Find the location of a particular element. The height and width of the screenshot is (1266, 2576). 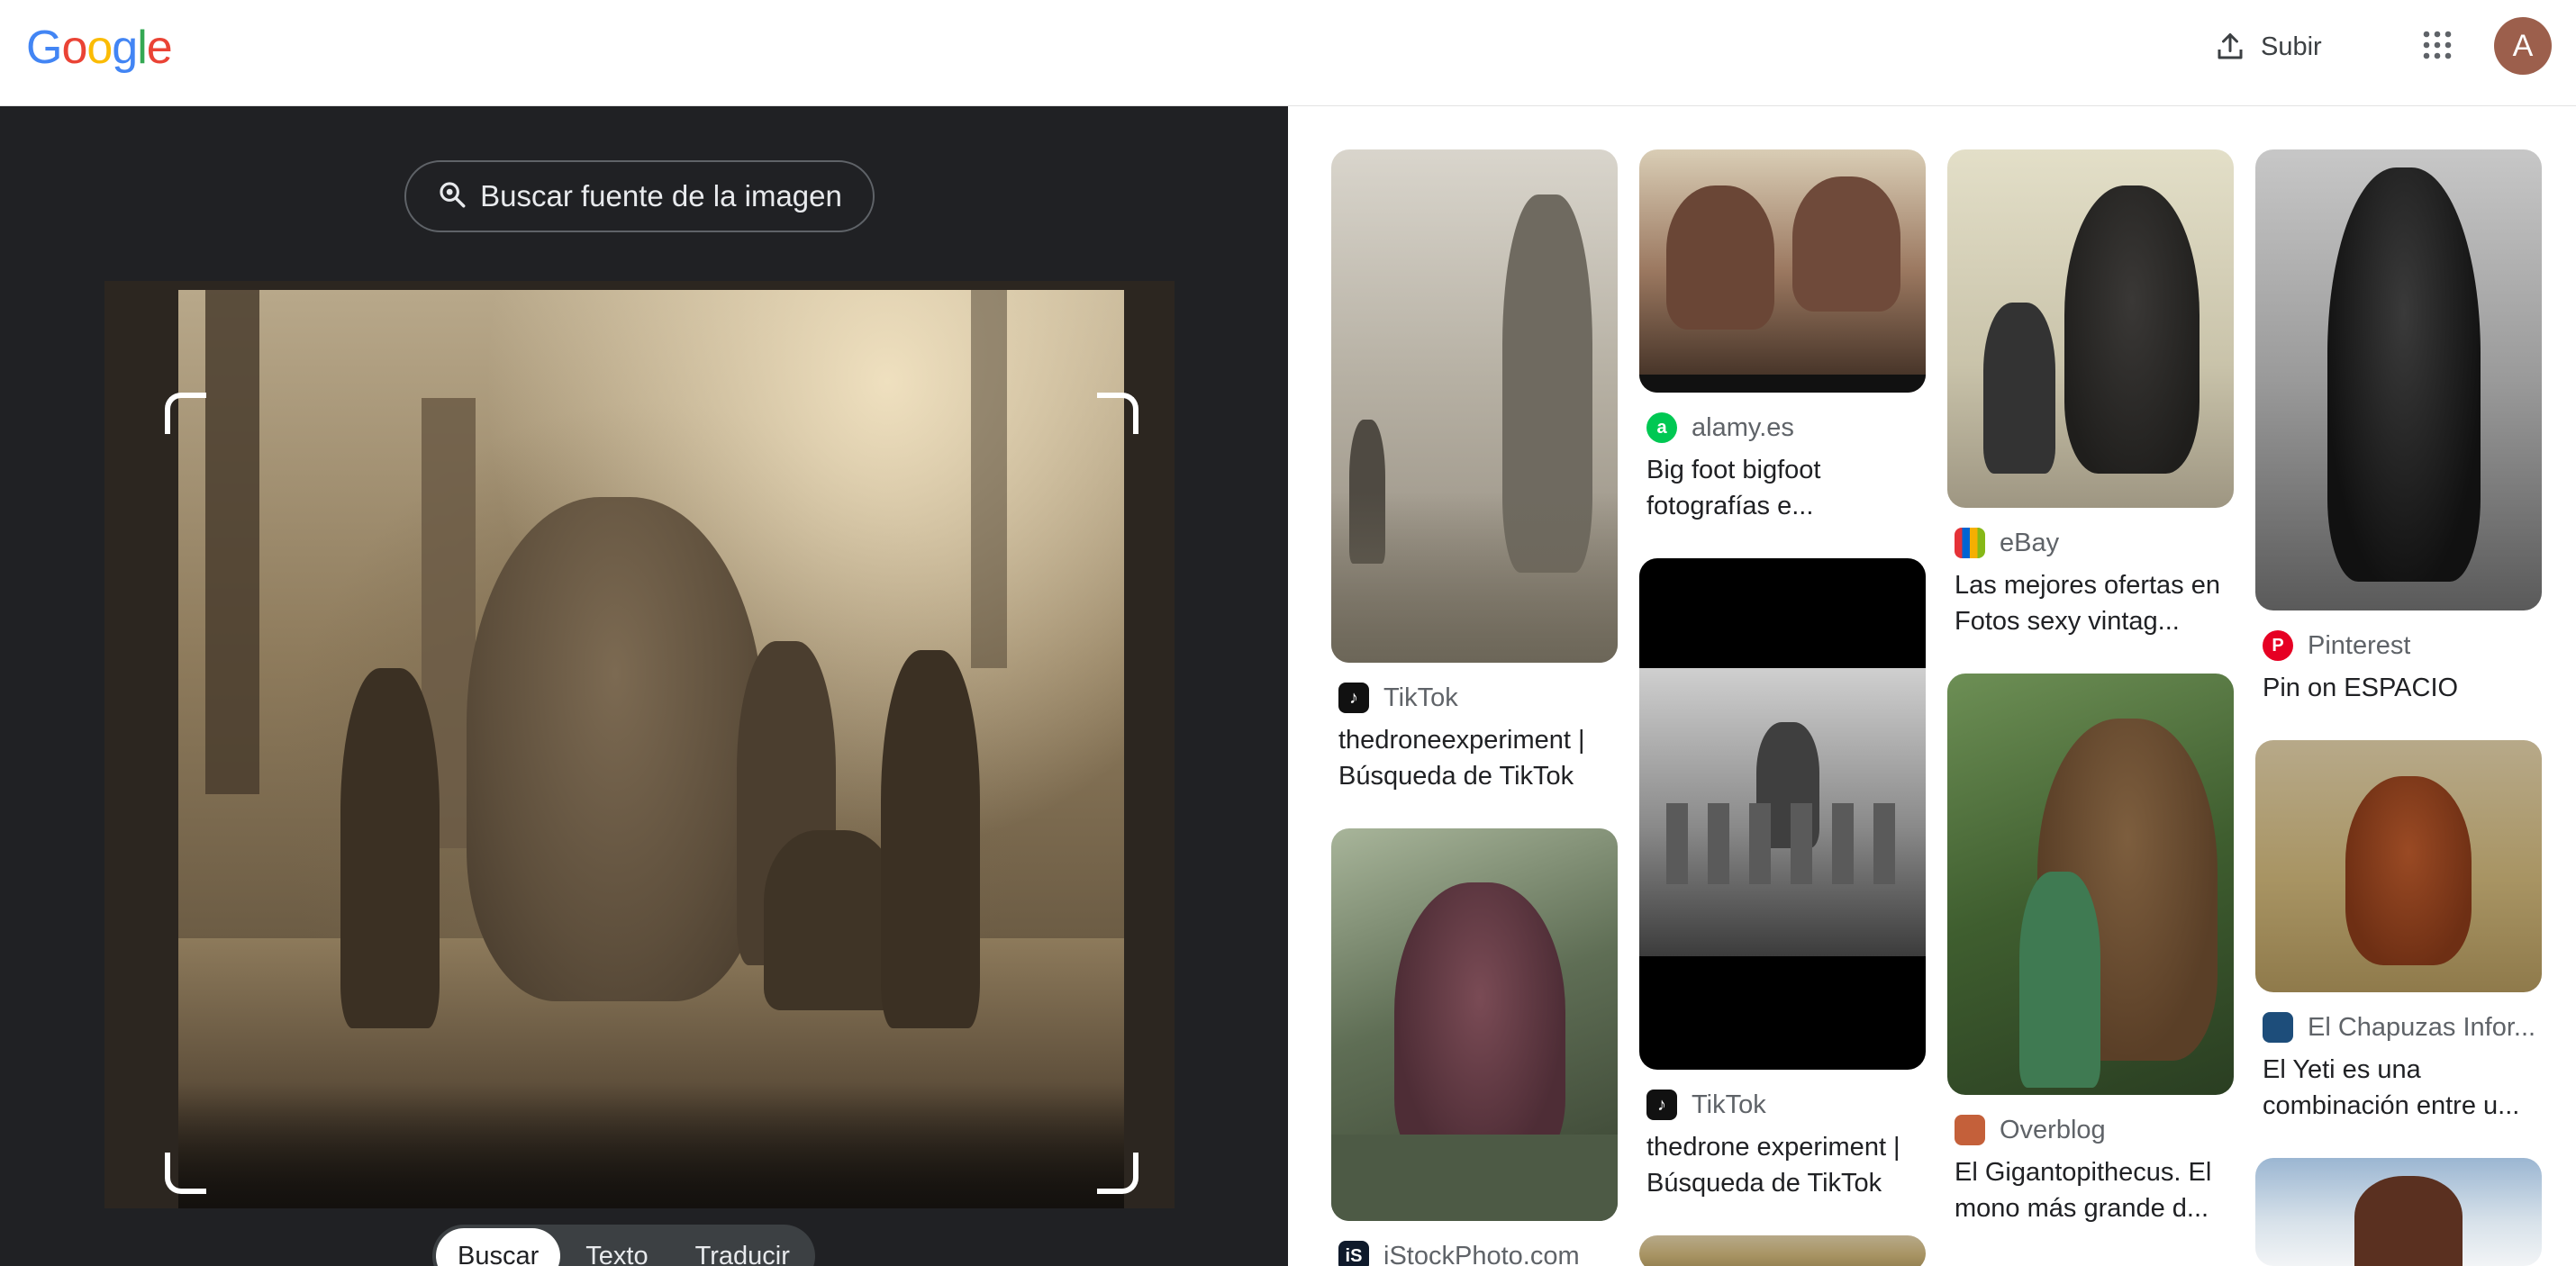

overblog-icon is located at coordinates (1970, 1130).